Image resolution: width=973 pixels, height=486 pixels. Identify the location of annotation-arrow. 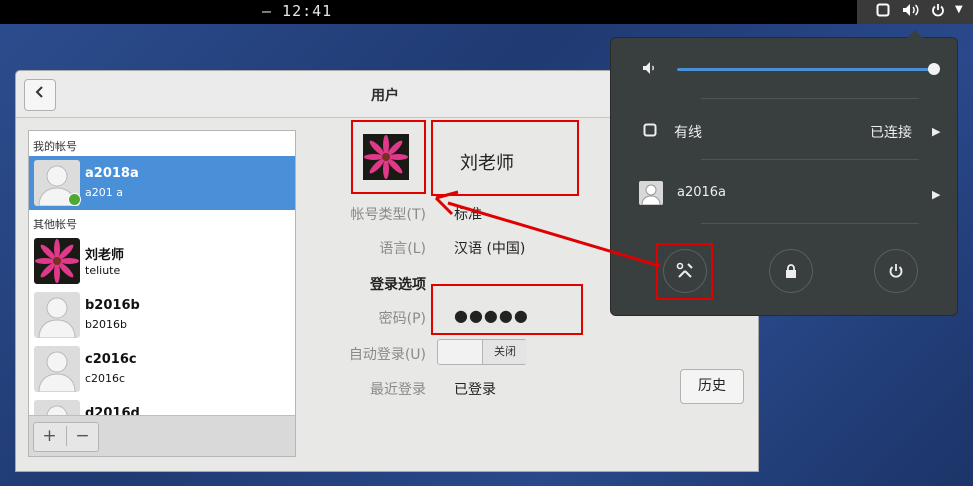
(547, 229).